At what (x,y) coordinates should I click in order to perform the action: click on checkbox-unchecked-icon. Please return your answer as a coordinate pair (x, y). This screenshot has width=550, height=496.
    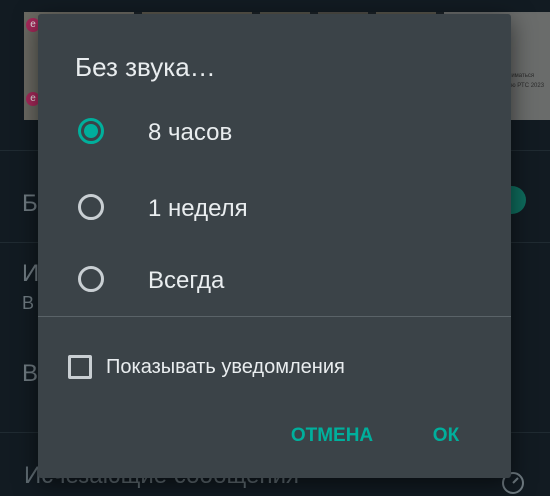
    Looking at the image, I should click on (80, 367).